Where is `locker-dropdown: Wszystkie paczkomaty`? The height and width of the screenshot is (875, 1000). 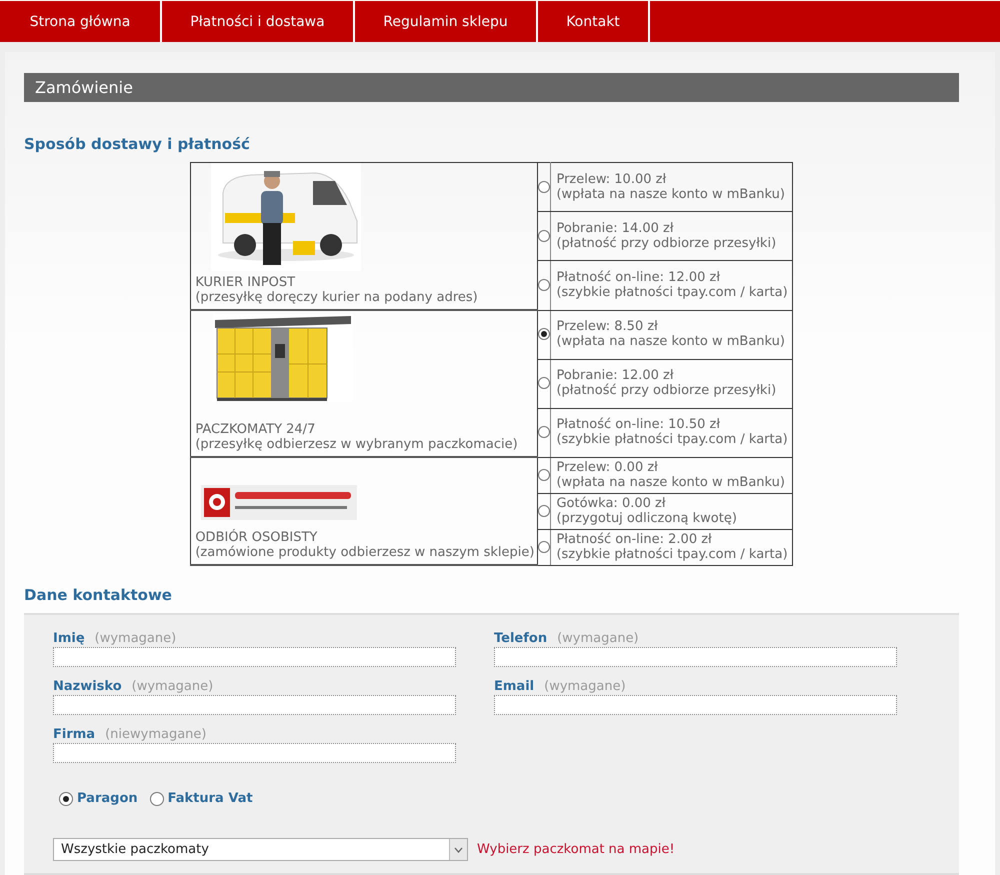 locker-dropdown: Wszystkie paczkomaty is located at coordinates (260, 849).